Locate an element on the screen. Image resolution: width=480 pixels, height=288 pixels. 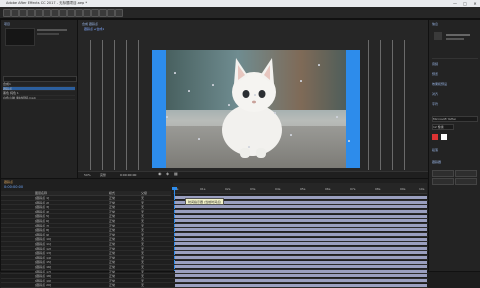
tab-effects: 效果和预设 is located at coordinates (439, 84).